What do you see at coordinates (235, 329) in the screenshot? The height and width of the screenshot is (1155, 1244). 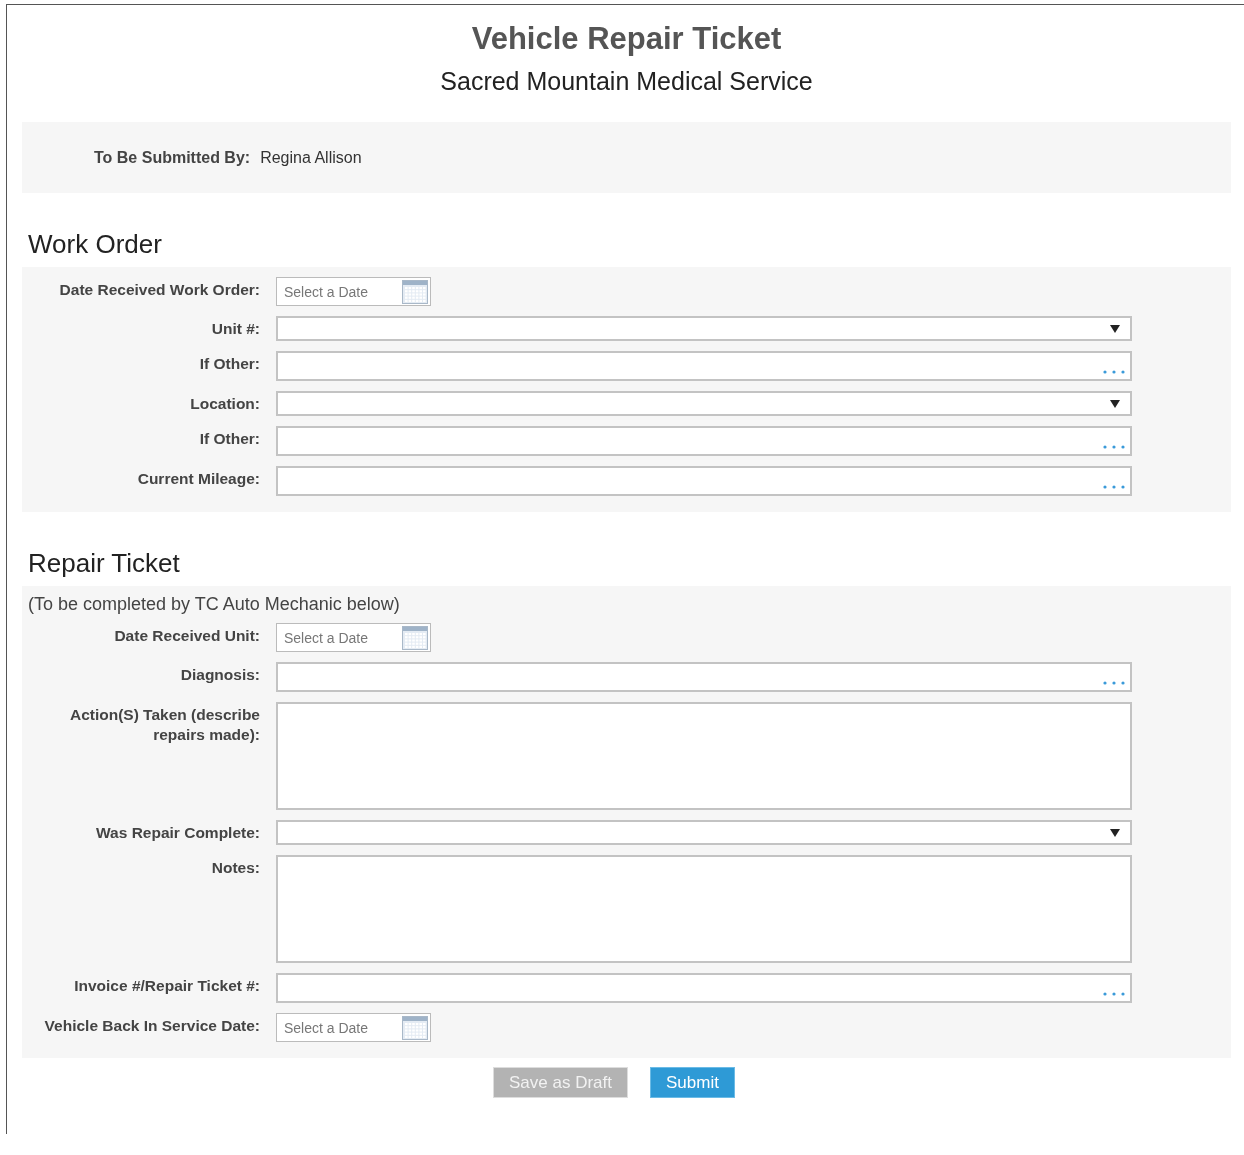 I see `field-label: Unit #:` at bounding box center [235, 329].